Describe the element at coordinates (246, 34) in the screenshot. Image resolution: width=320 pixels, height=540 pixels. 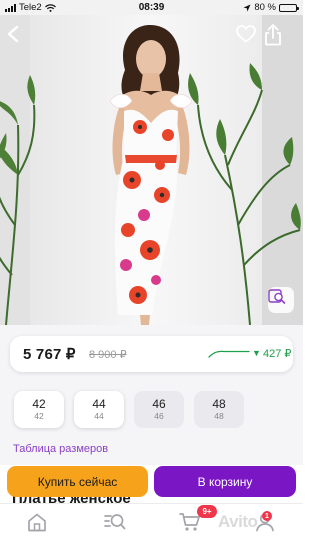
I see `heart-icon` at that location.